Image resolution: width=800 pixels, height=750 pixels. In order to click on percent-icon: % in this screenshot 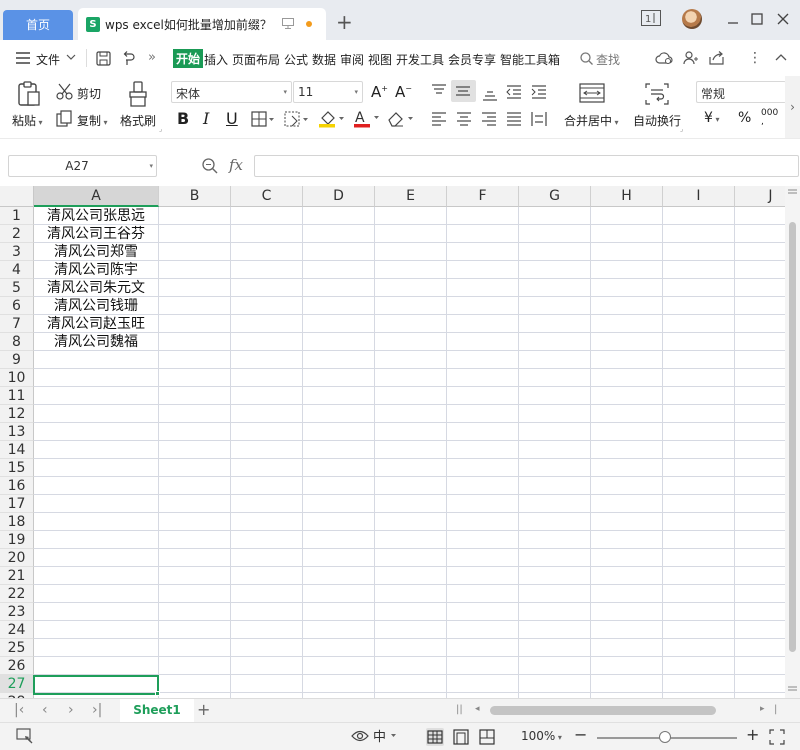, I will do `click(744, 118)`.